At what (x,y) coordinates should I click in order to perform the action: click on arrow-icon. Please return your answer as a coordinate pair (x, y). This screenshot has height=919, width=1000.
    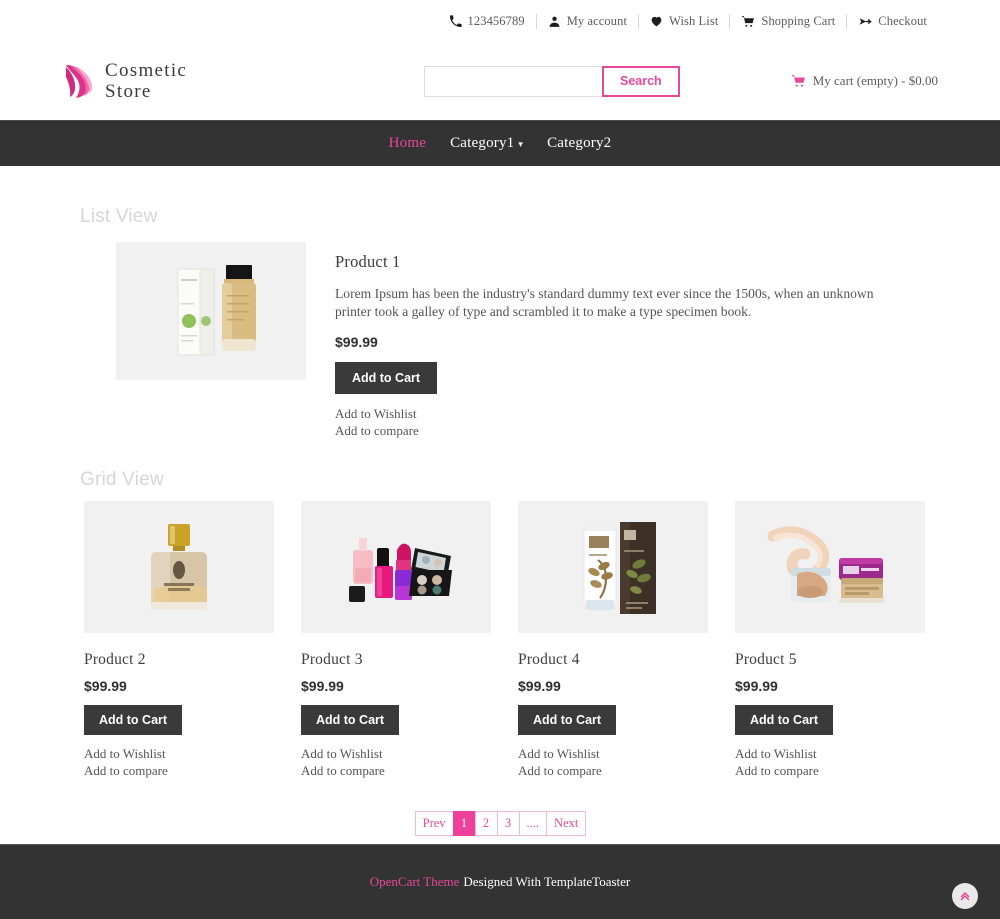
    Looking at the image, I should click on (865, 21).